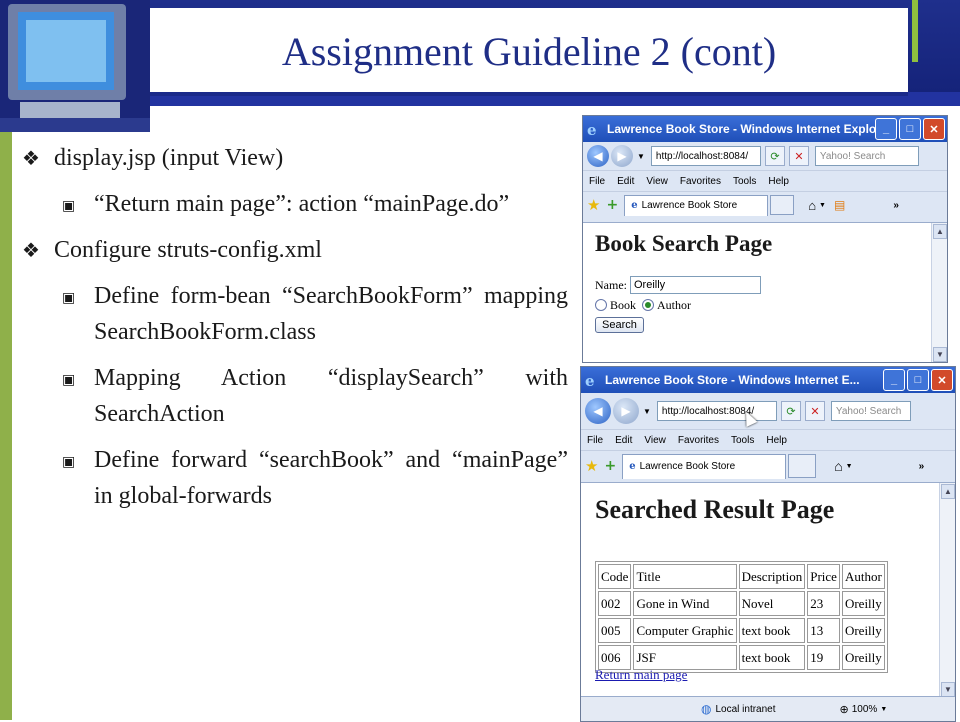  Describe the element at coordinates (615, 576) in the screenshot. I see `column-header: Code` at that location.